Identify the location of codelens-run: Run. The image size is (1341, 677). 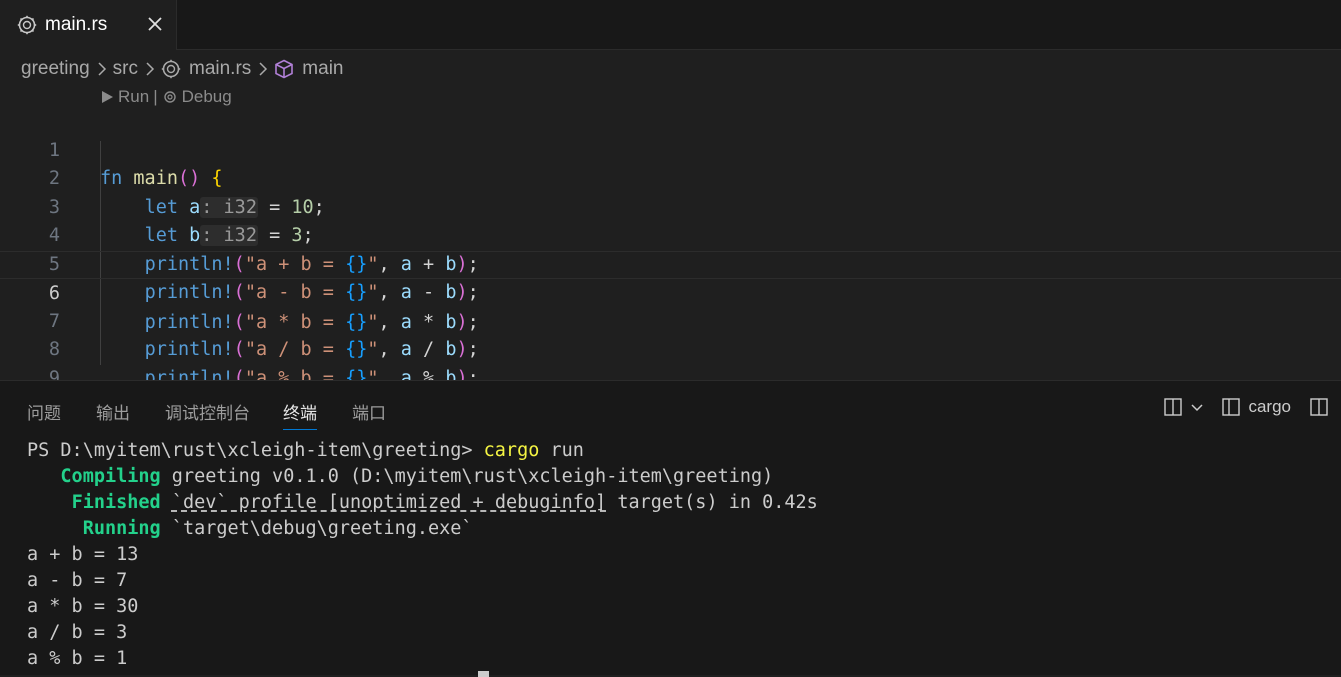
(124, 97).